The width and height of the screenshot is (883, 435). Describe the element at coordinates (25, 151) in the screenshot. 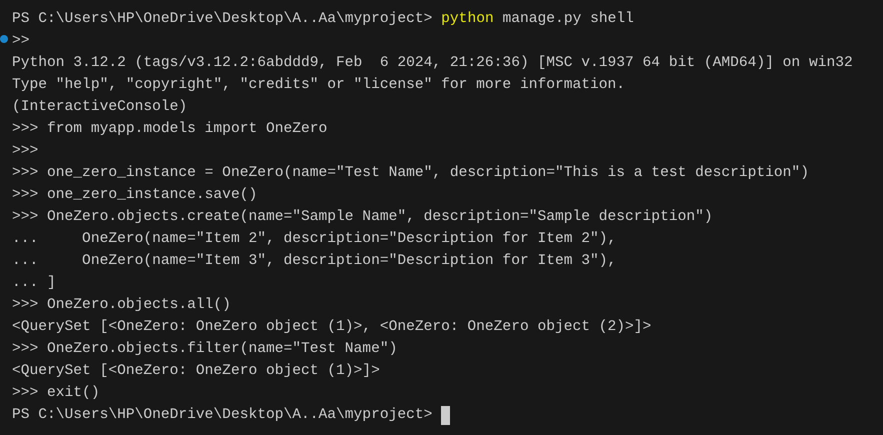

I see `terminal-line: >>>` at that location.